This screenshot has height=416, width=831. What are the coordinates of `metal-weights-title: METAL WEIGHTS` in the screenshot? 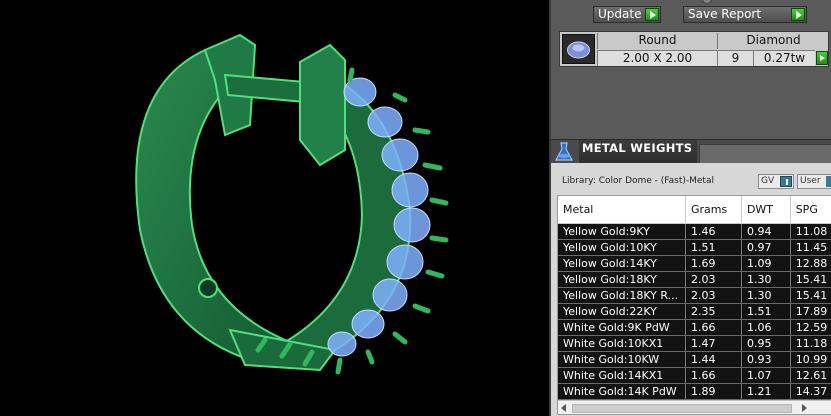 It's located at (638, 152).